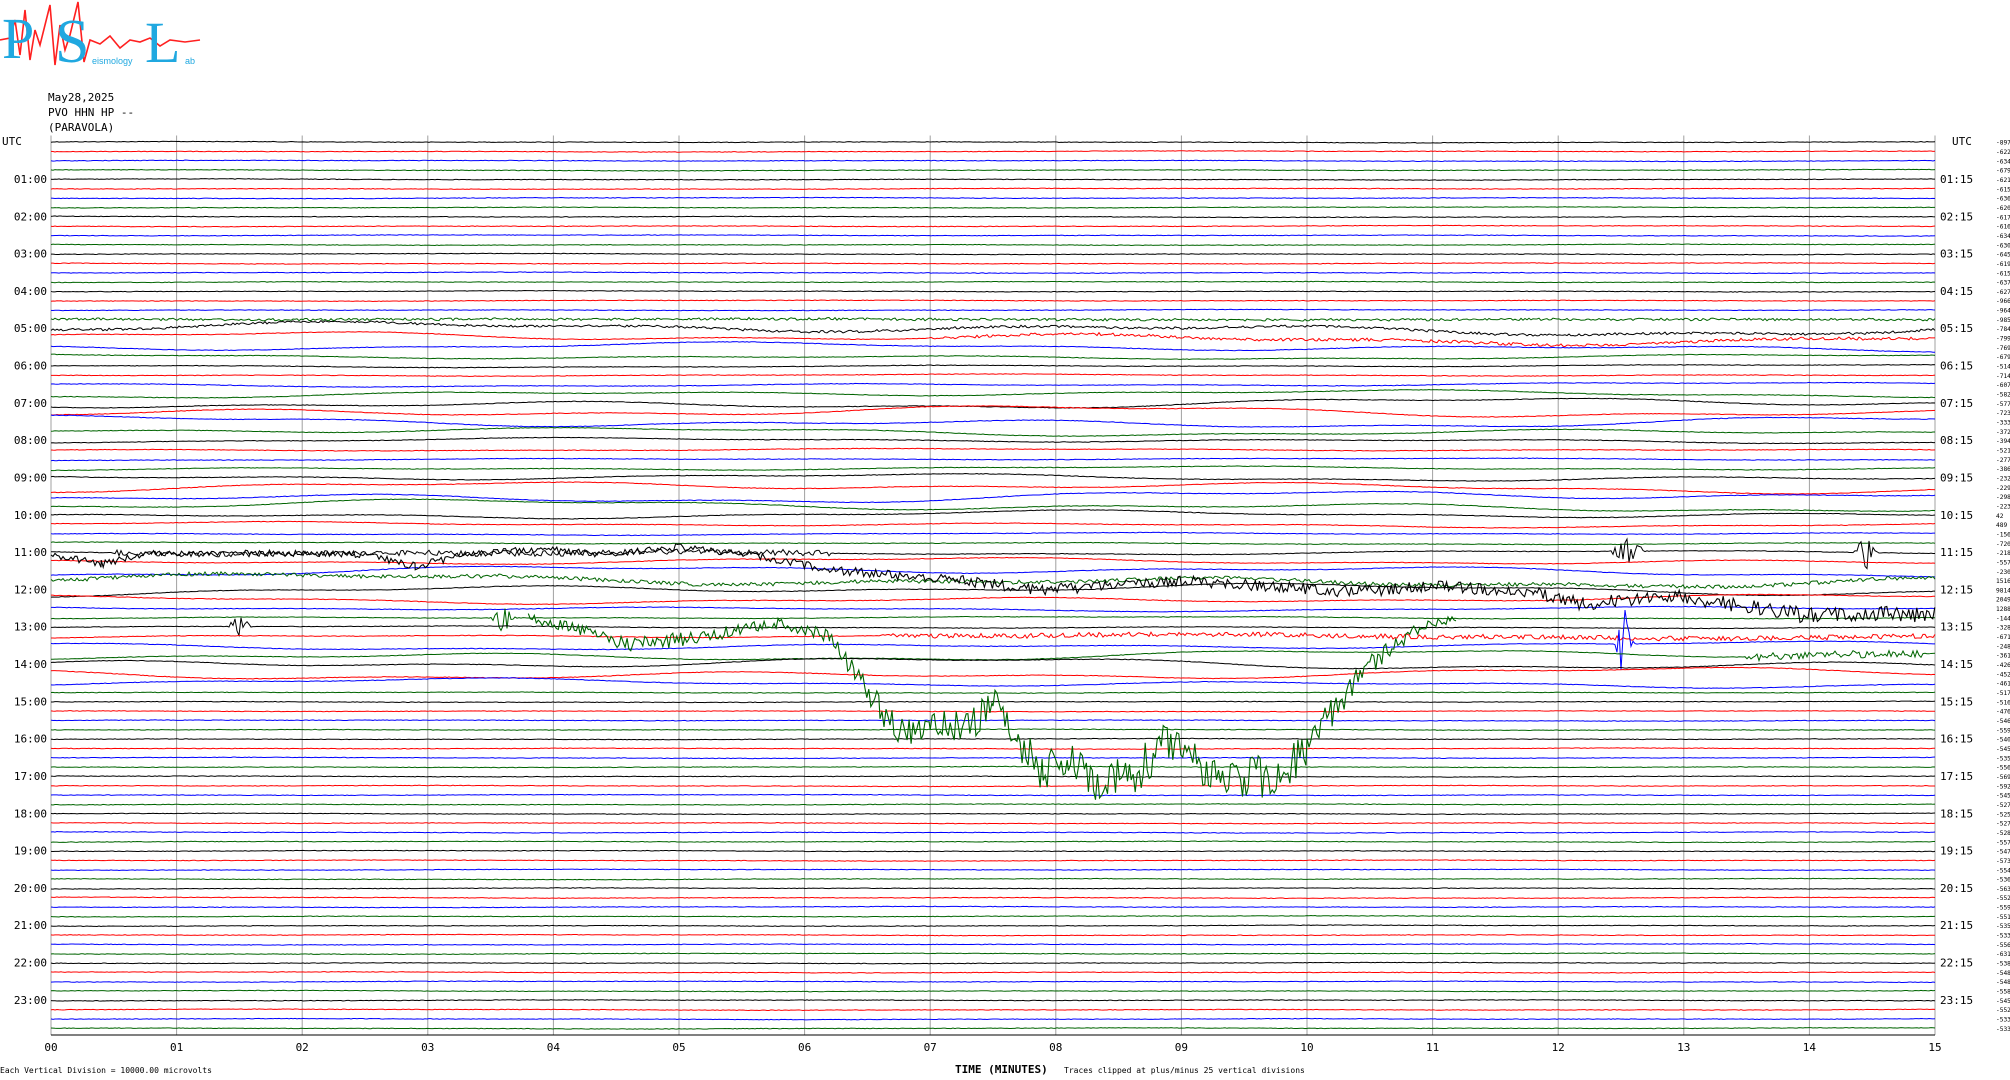 The image size is (2010, 1080). What do you see at coordinates (2003, 292) in the screenshot?
I see `trace-offset-label: -6276` at bounding box center [2003, 292].